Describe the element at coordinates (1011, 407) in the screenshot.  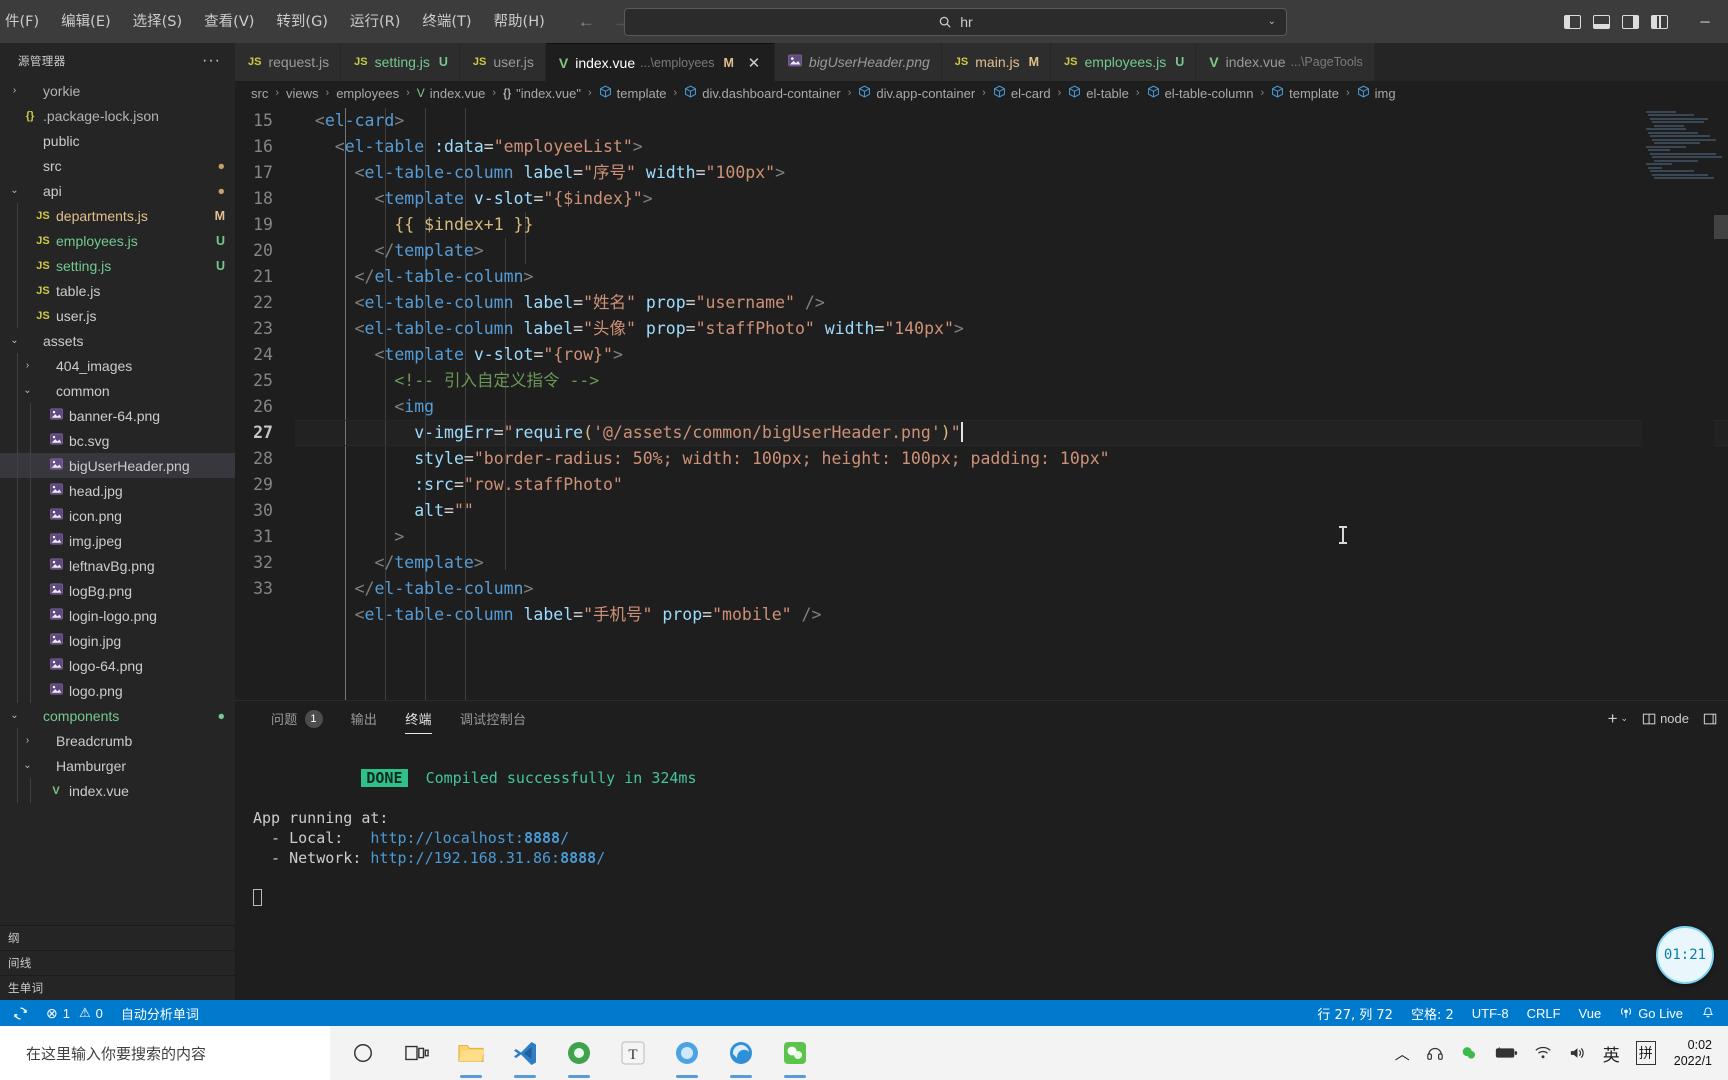
I see `code-line: <img` at that location.